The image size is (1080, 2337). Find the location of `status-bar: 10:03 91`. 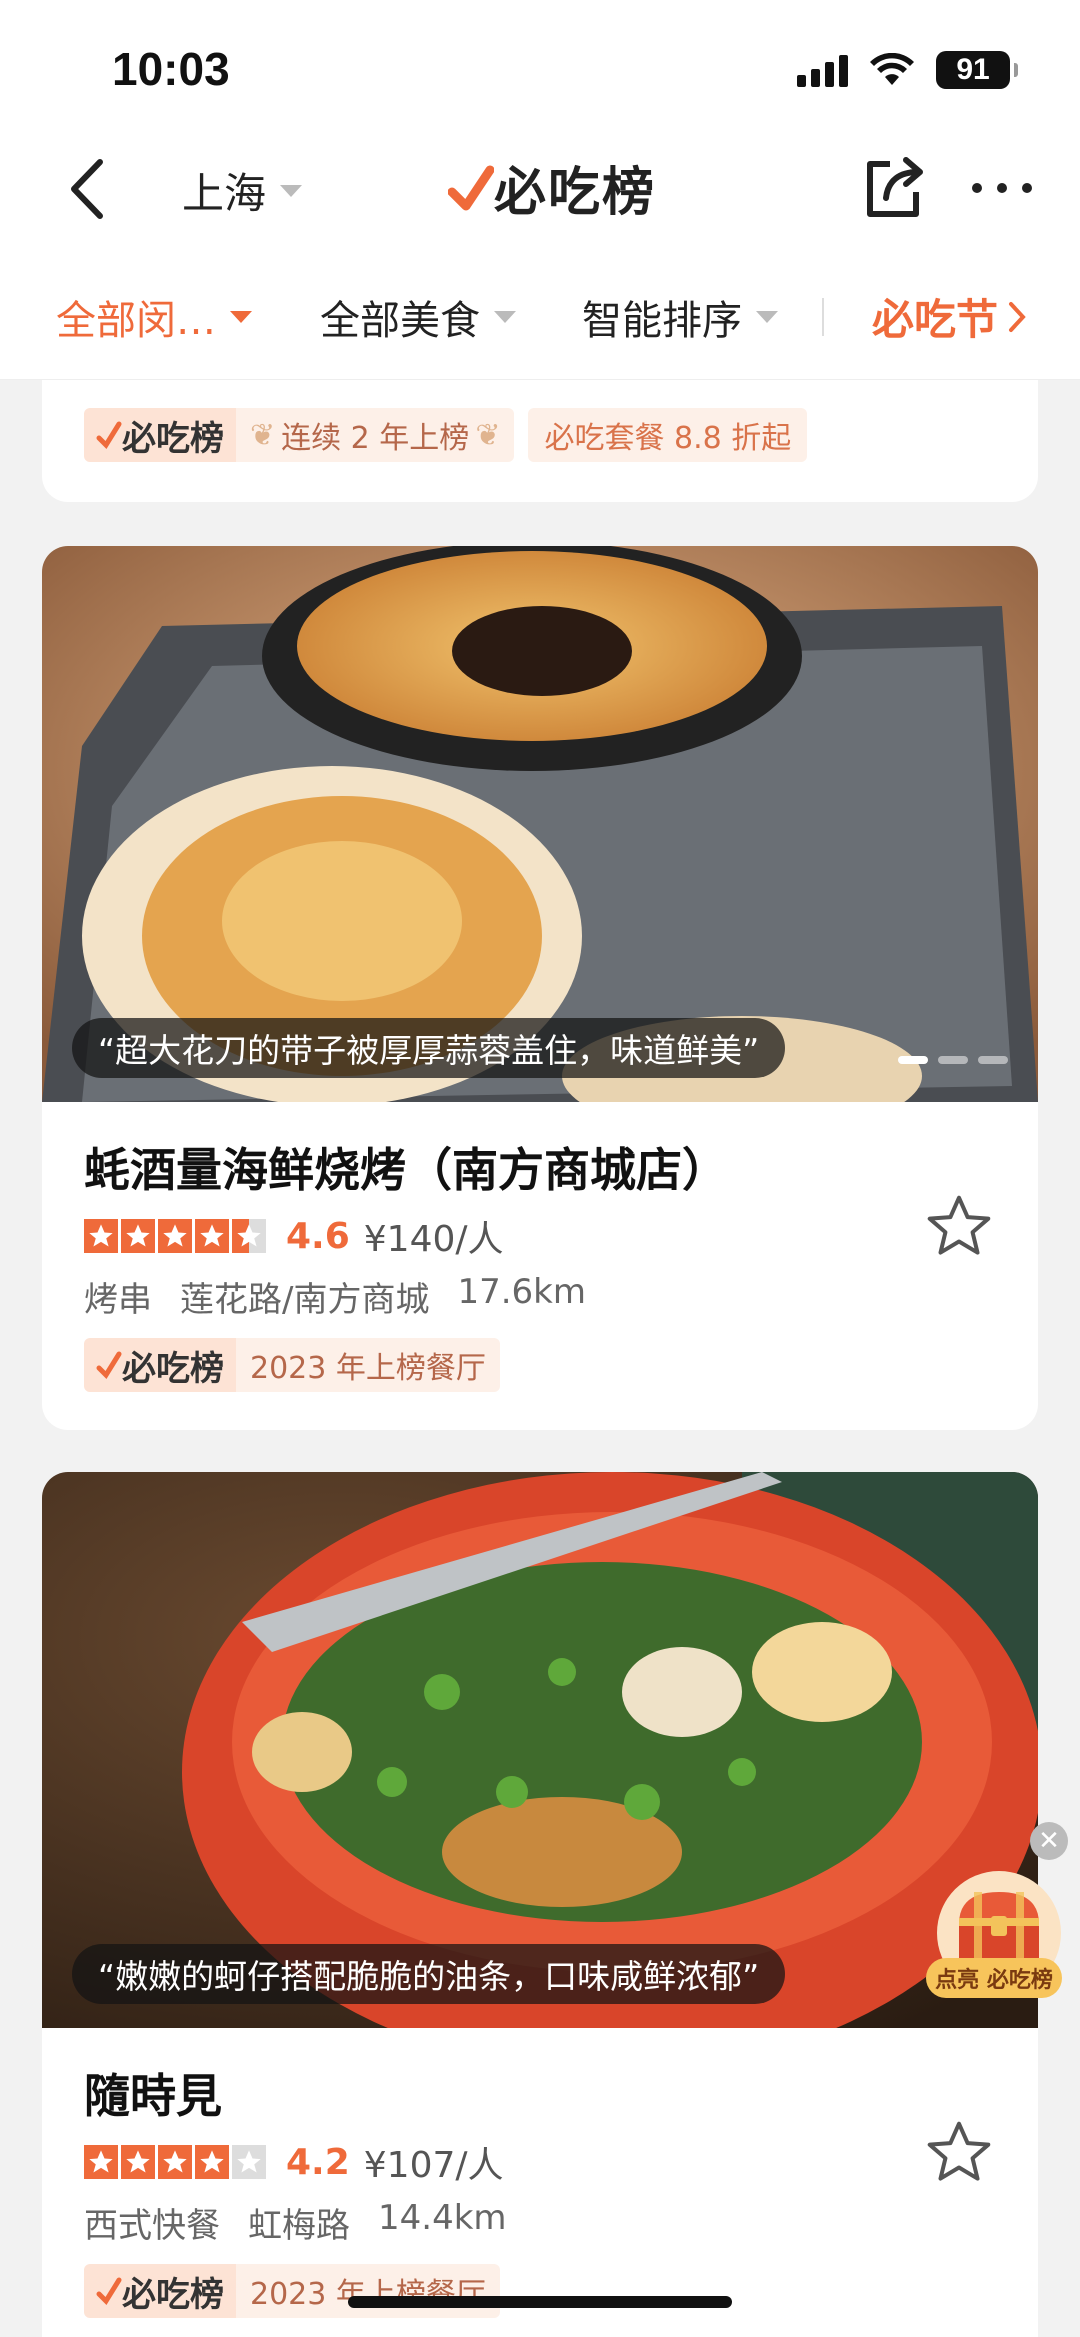

status-bar: 10:03 91 is located at coordinates (540, 65).